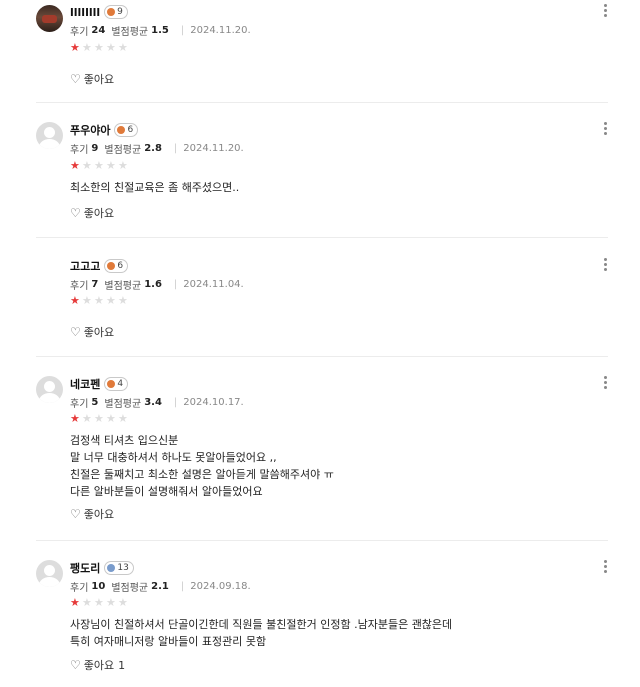  I want to click on like-count: 1, so click(122, 665).